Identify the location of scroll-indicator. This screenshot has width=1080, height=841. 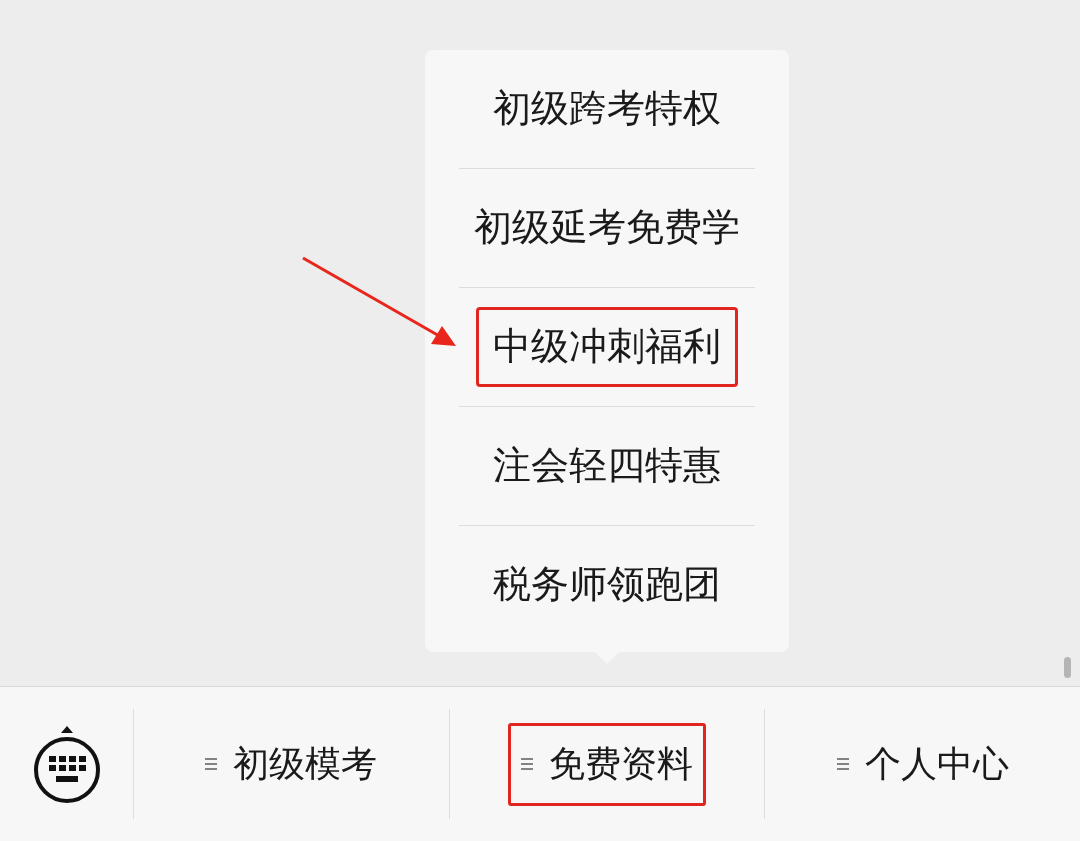
(1067, 667).